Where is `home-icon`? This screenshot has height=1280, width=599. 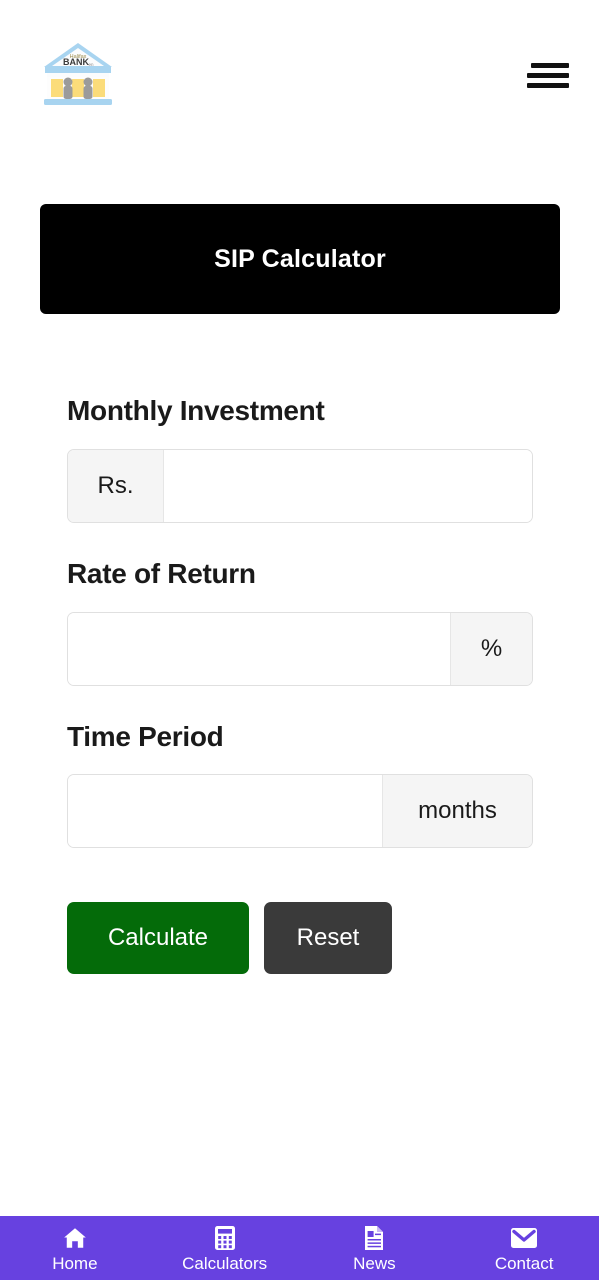 home-icon is located at coordinates (75, 1238).